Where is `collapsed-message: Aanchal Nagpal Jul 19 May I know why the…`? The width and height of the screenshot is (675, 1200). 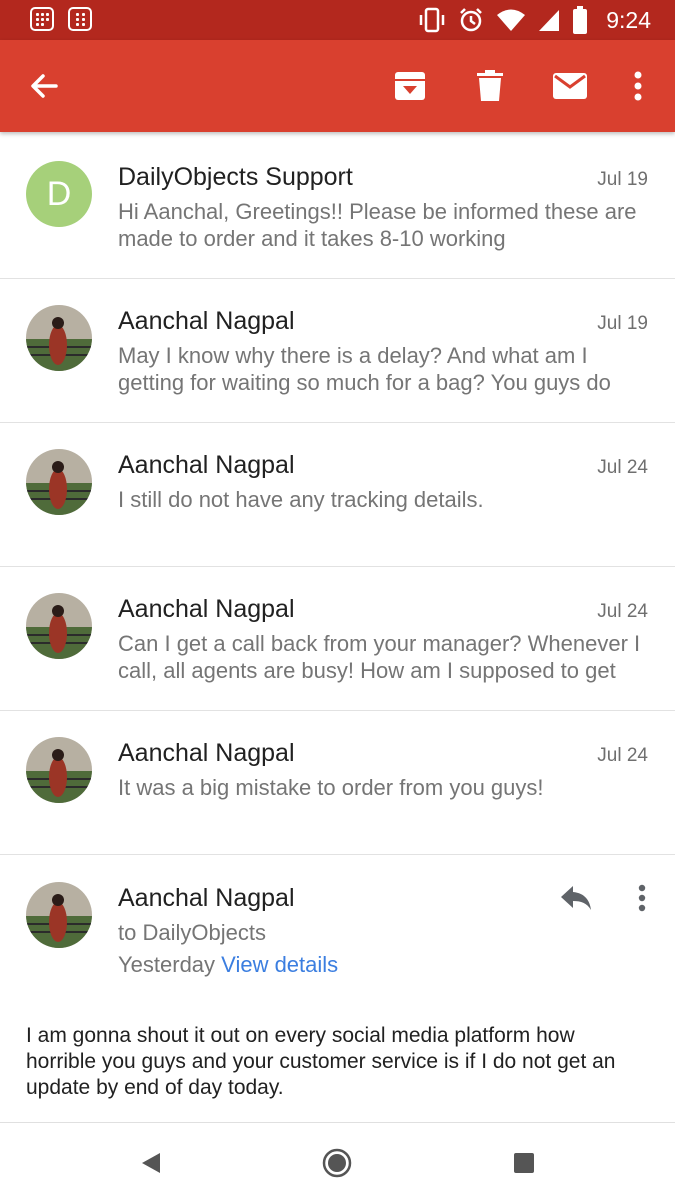
collapsed-message: Aanchal Nagpal Jul 19 May I know why the… is located at coordinates (337, 351).